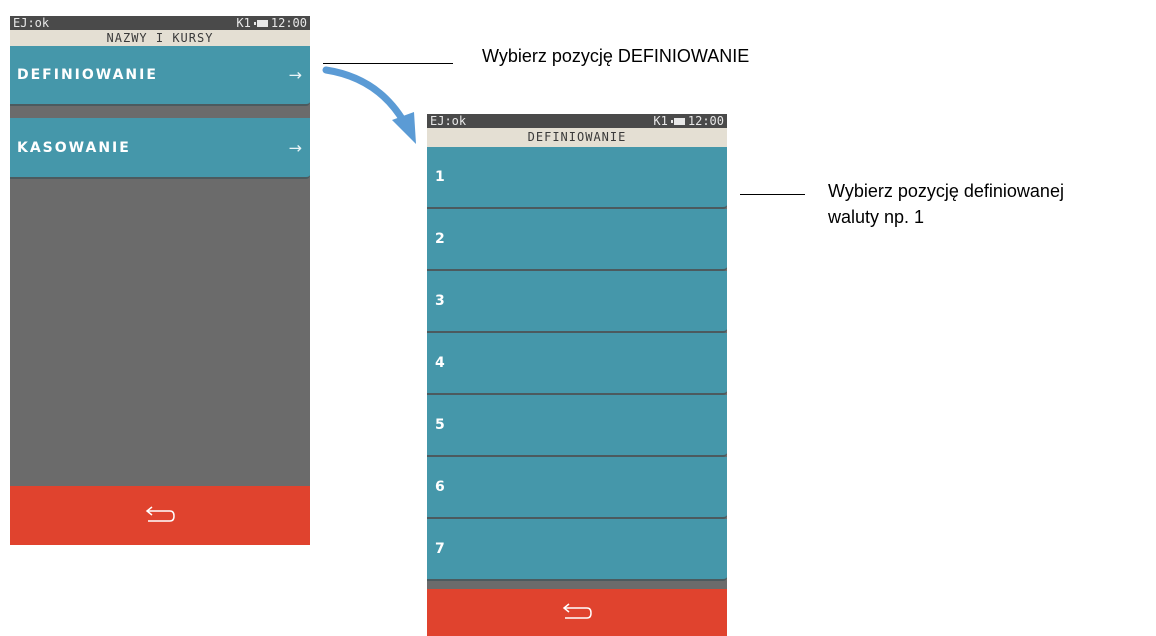 This screenshot has height=636, width=1156. What do you see at coordinates (440, 425) in the screenshot?
I see `menu-item-label: 5` at bounding box center [440, 425].